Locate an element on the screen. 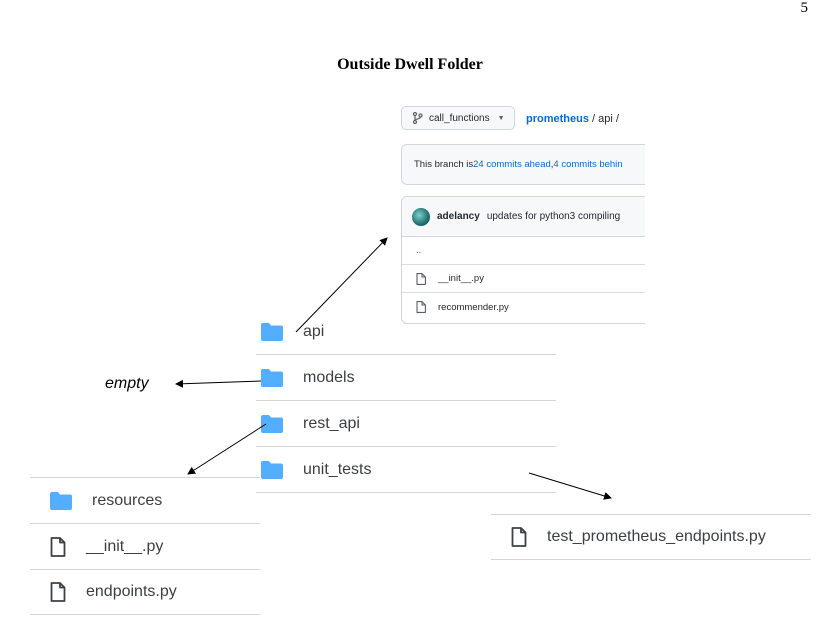 This screenshot has height=628, width=820. folder-name: rest_api is located at coordinates (331, 424).